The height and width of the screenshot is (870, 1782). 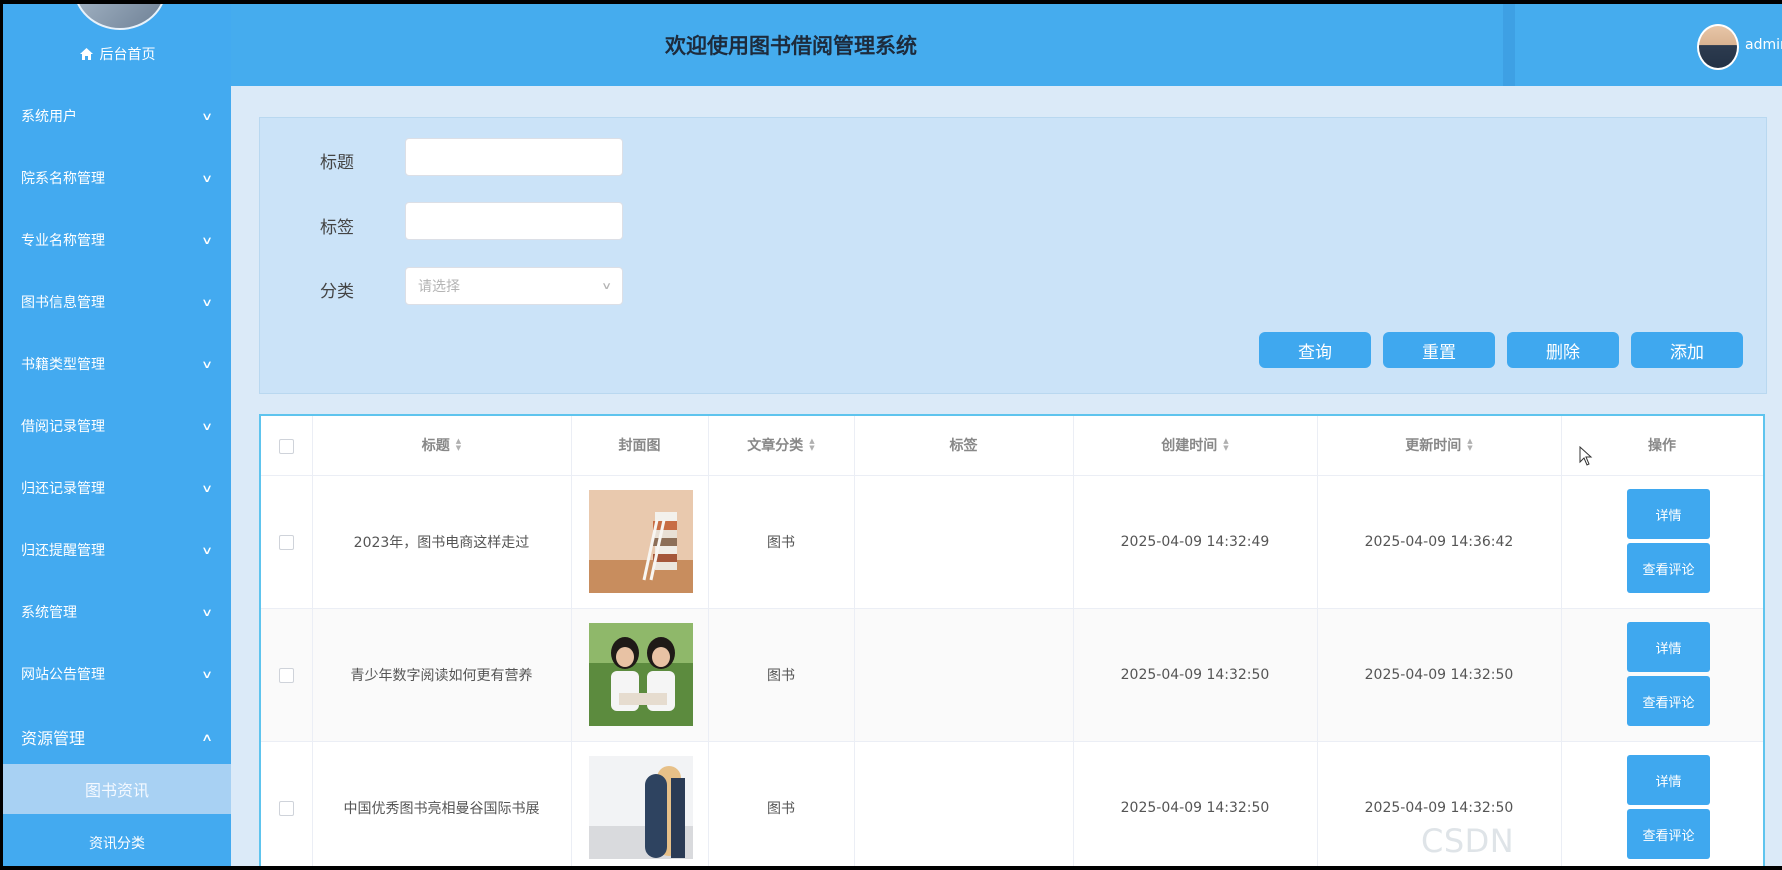 What do you see at coordinates (117, 240) in the screenshot?
I see `sidebar-item-major: 专业名称管理 ∨` at bounding box center [117, 240].